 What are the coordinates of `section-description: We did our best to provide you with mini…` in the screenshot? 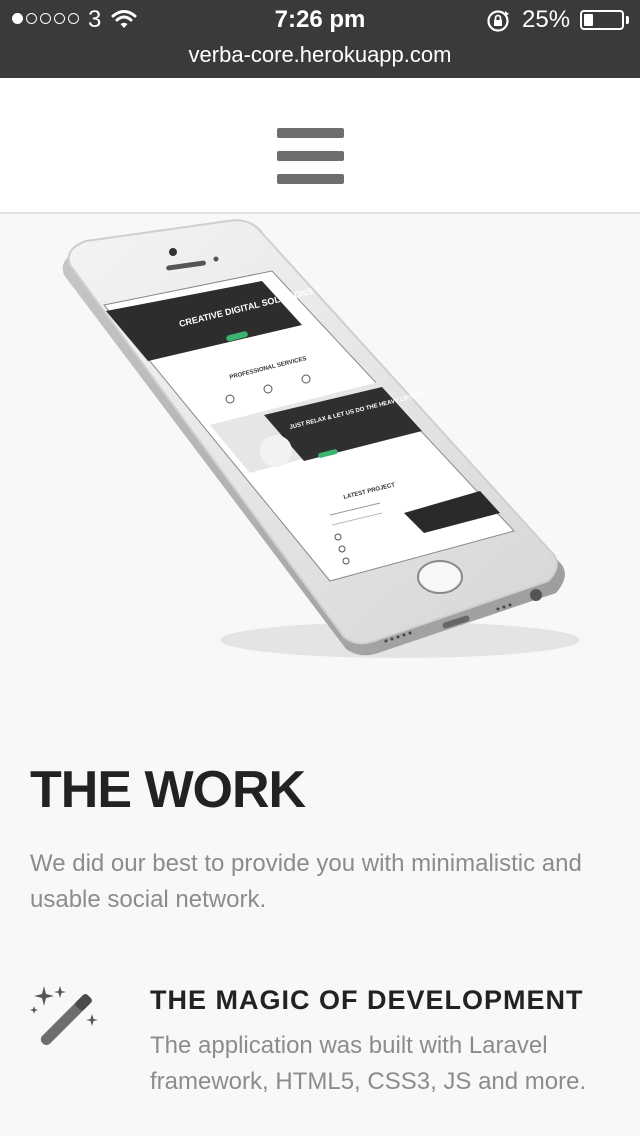 It's located at (306, 881).